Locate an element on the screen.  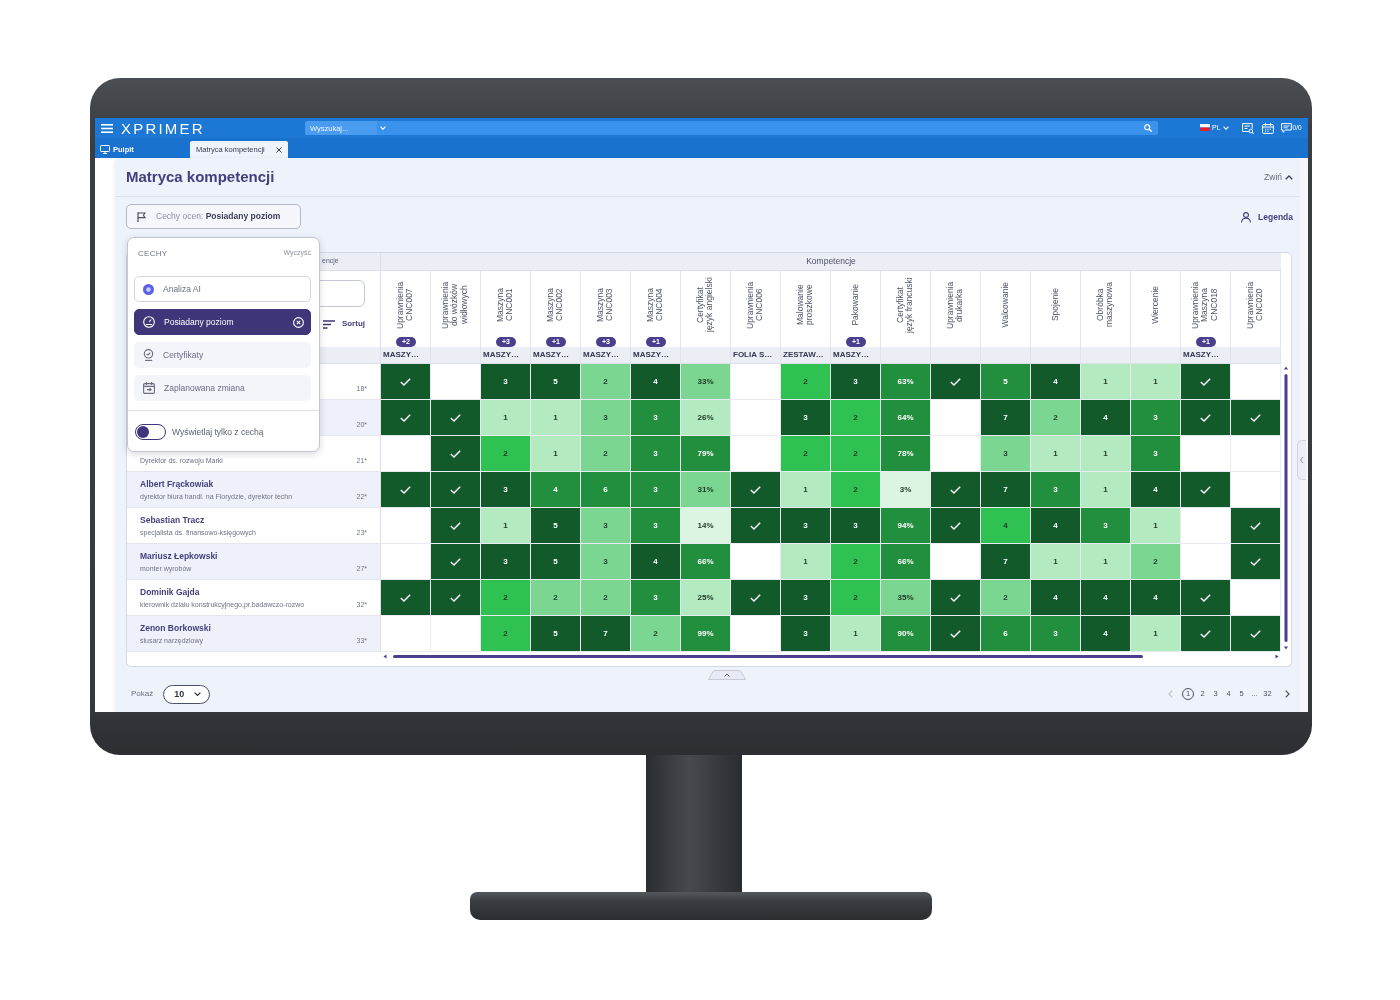
vertical-scrollbar is located at coordinates (1286, 508).